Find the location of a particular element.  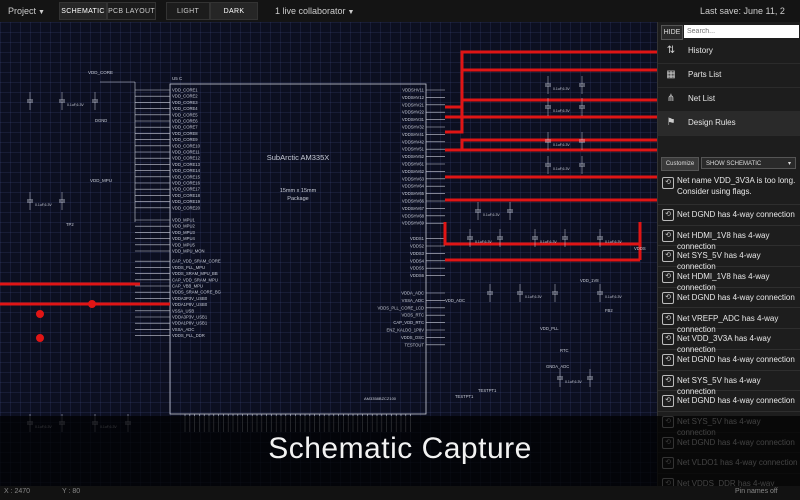

junction-dot is located at coordinates (92, 304).